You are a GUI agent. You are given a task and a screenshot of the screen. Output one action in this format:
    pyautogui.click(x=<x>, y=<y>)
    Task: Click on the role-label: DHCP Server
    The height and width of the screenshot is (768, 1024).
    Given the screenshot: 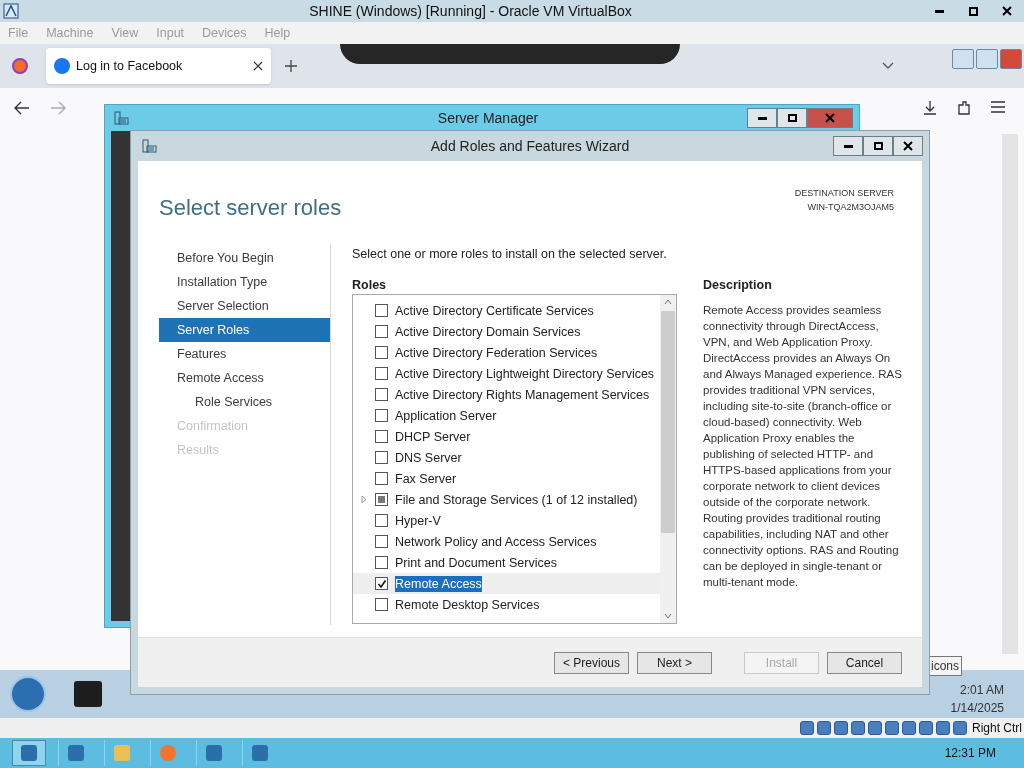 What is the action you would take?
    pyautogui.click(x=433, y=436)
    